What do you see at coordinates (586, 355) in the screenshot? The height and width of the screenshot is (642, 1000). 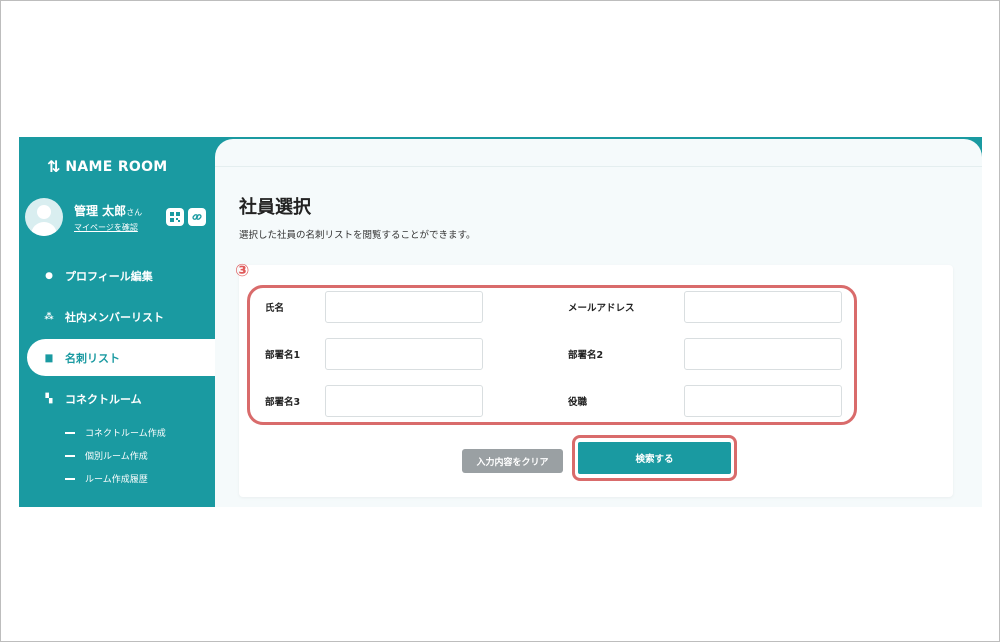 I see `dept2-label: 部署名2` at bounding box center [586, 355].